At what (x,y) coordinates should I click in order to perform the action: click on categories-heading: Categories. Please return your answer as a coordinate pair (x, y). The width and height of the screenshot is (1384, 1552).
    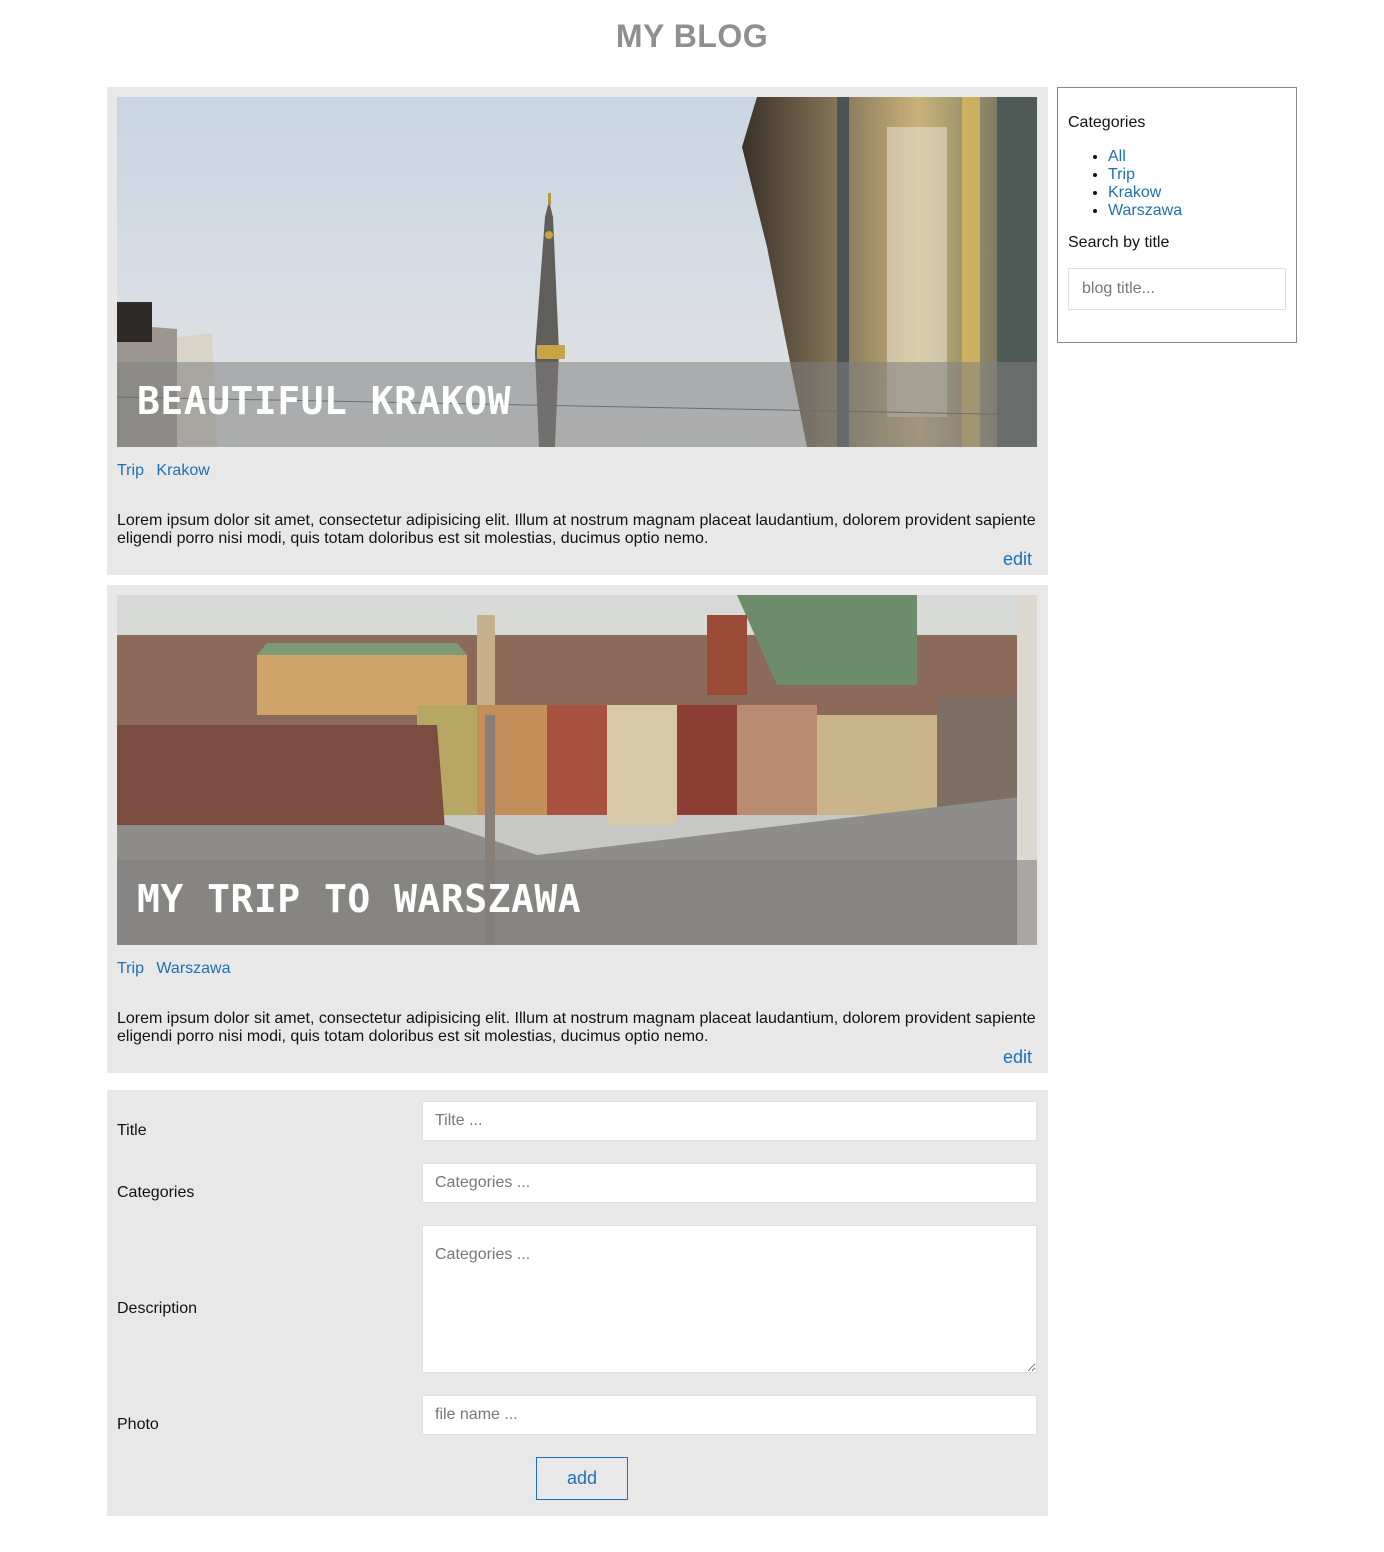
    Looking at the image, I should click on (1107, 122).